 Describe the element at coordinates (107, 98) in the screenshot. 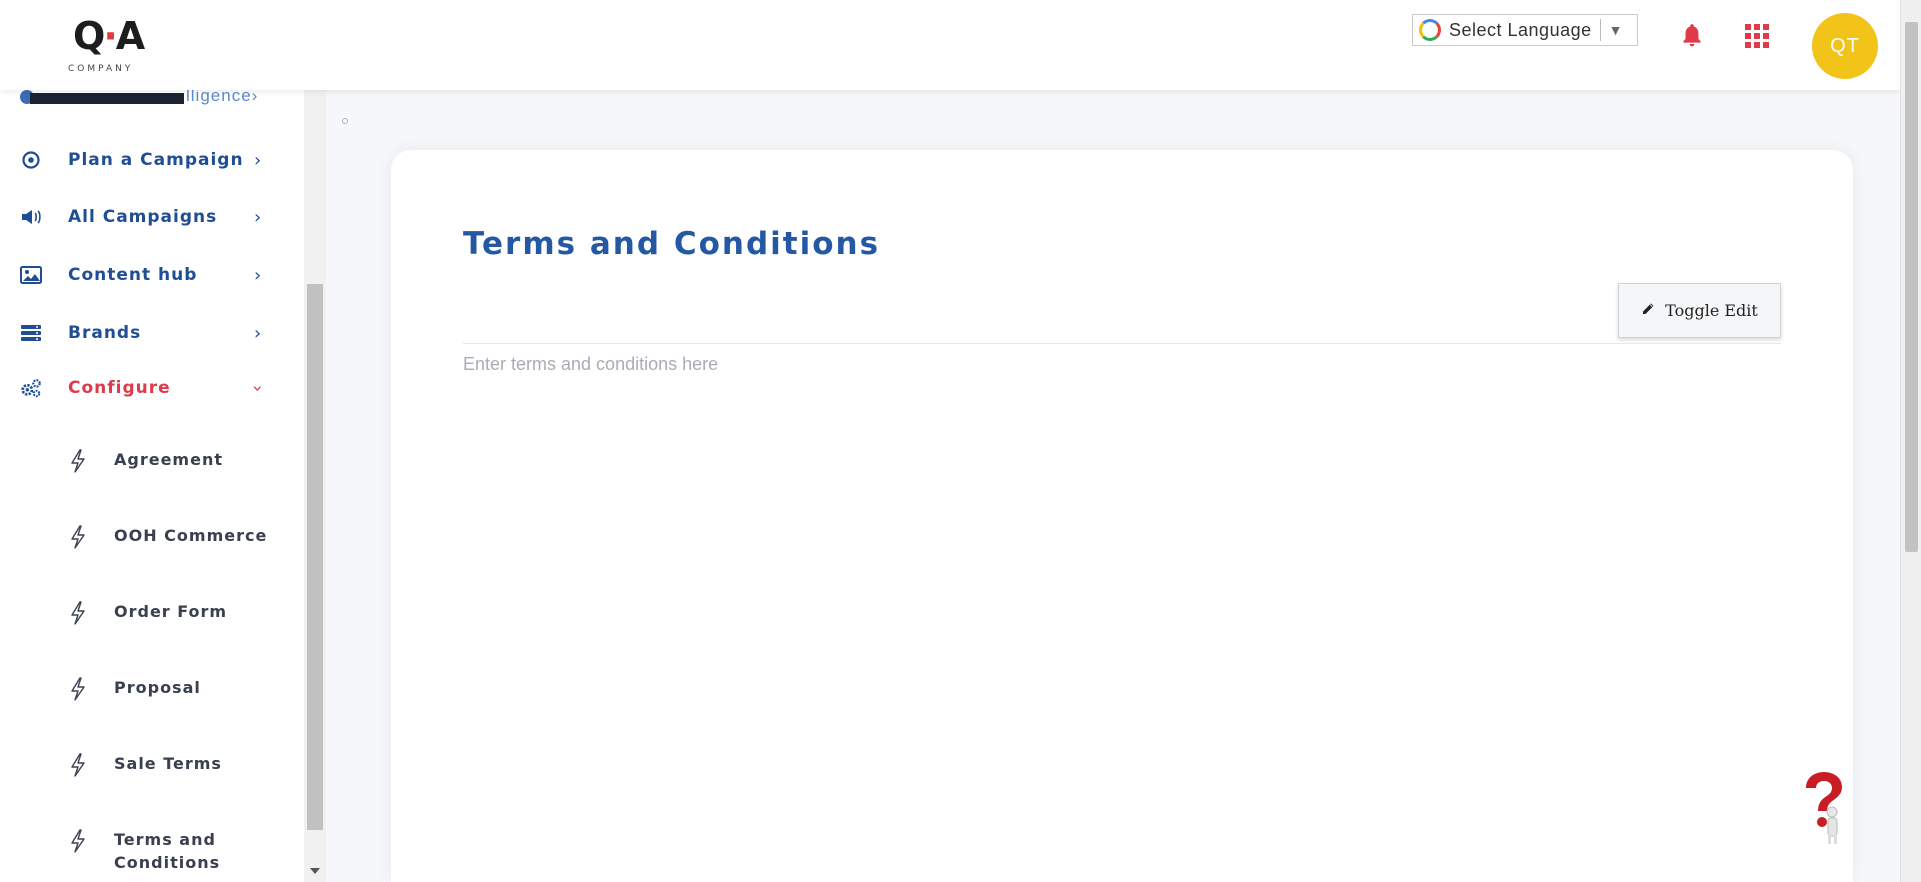

I see `sidebar-banner-image` at that location.